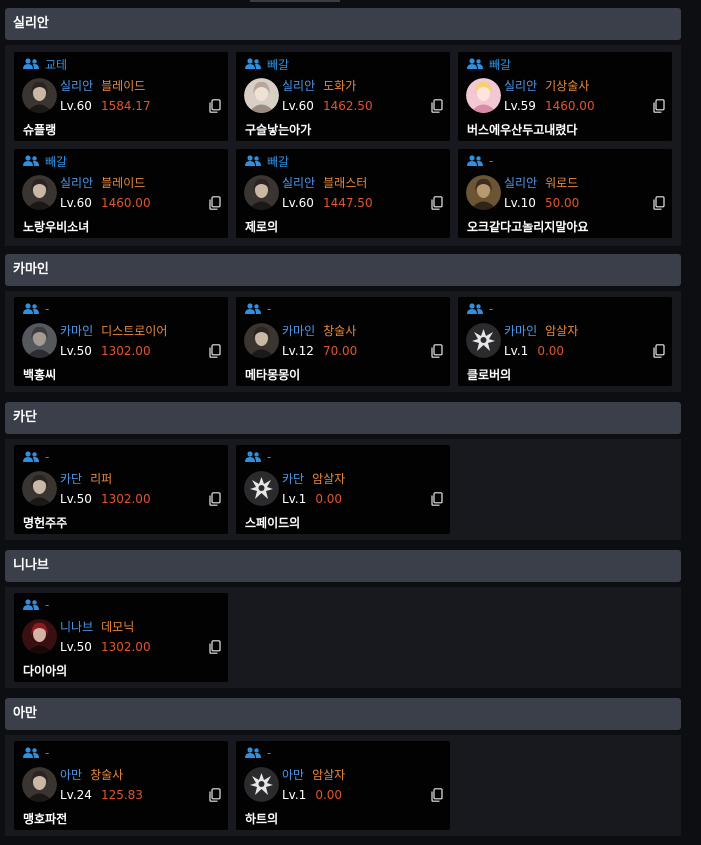 The image size is (701, 845). I want to click on server-title: 카단, so click(25, 417).